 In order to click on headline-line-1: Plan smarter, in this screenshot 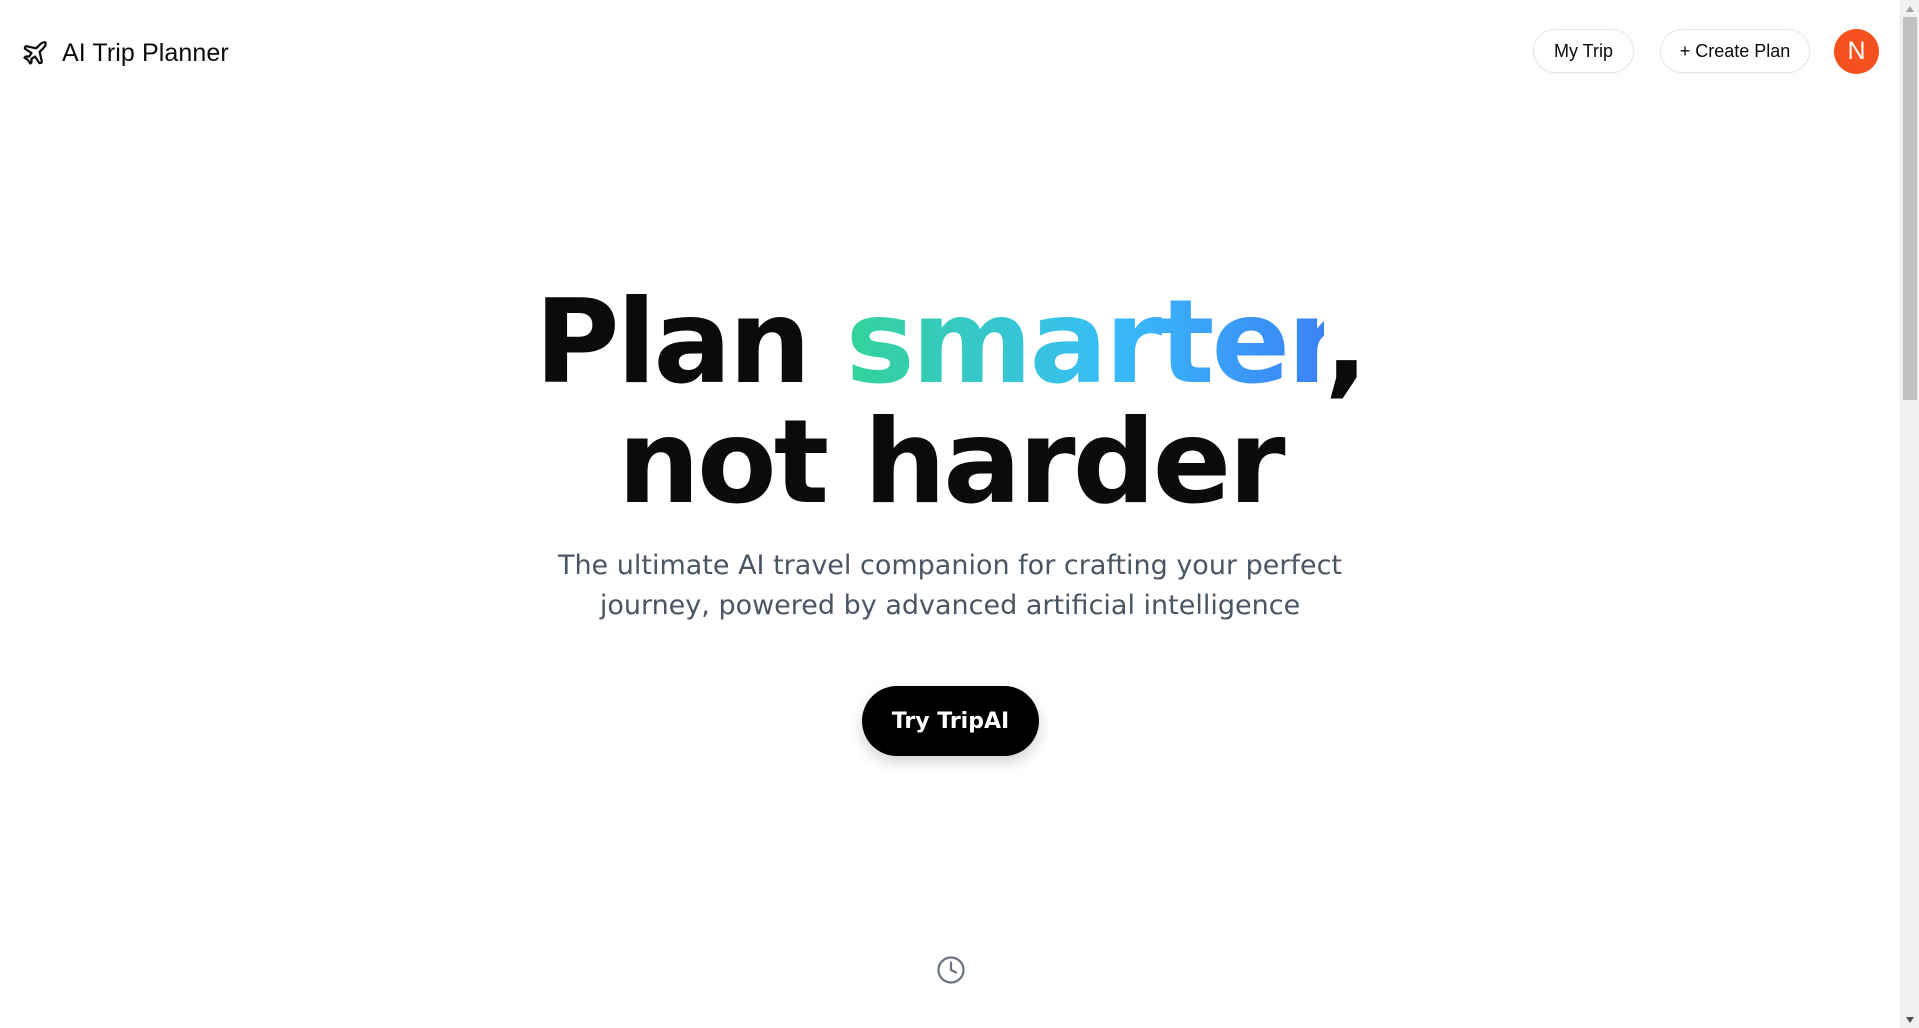, I will do `click(950, 343)`.